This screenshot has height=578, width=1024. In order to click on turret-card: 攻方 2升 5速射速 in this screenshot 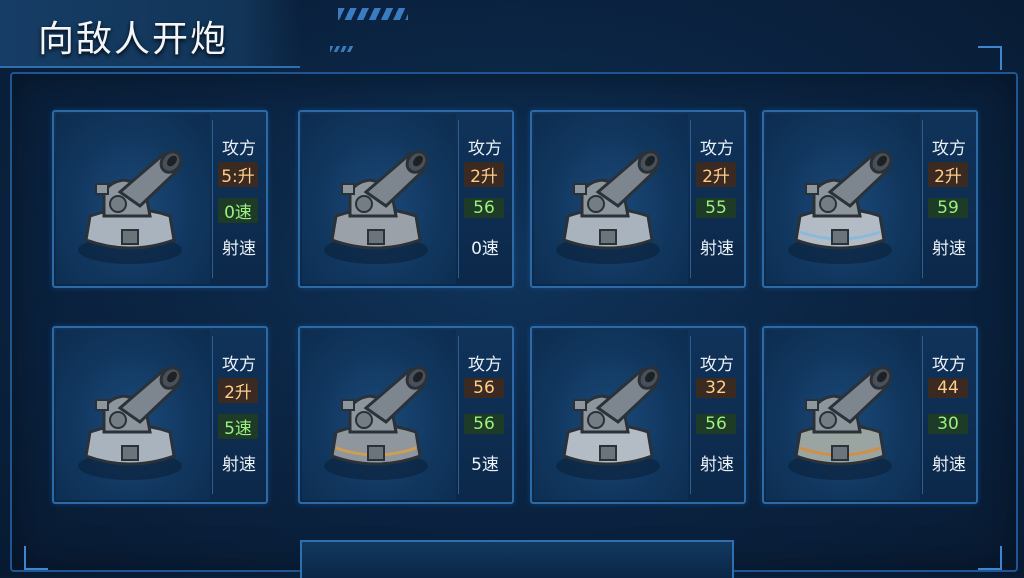, I will do `click(160, 415)`.